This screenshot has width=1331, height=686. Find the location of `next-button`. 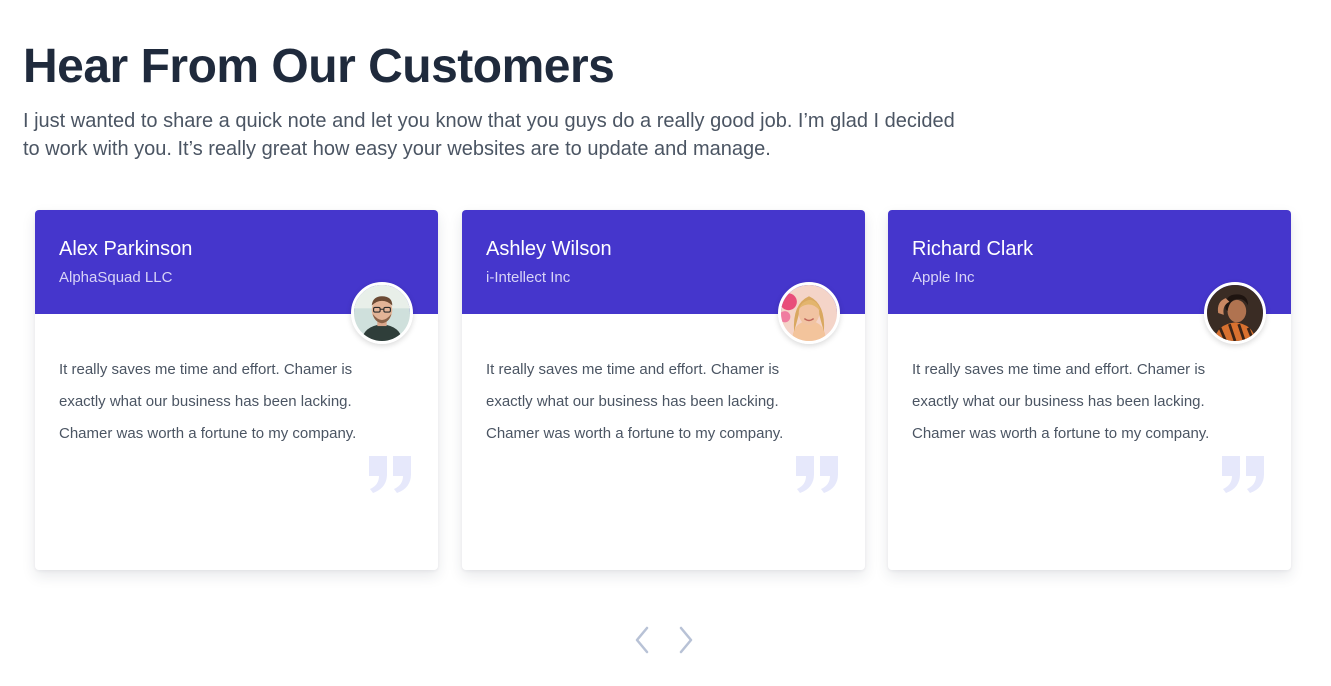

next-button is located at coordinates (686, 640).